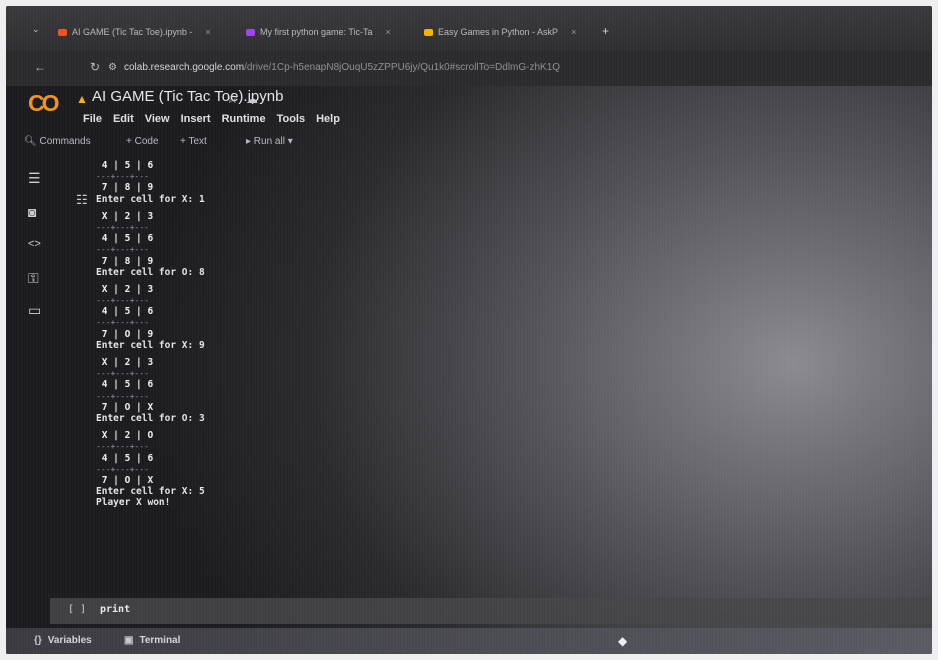  What do you see at coordinates (65, 141) in the screenshot?
I see `commands-label: Commands` at bounding box center [65, 141].